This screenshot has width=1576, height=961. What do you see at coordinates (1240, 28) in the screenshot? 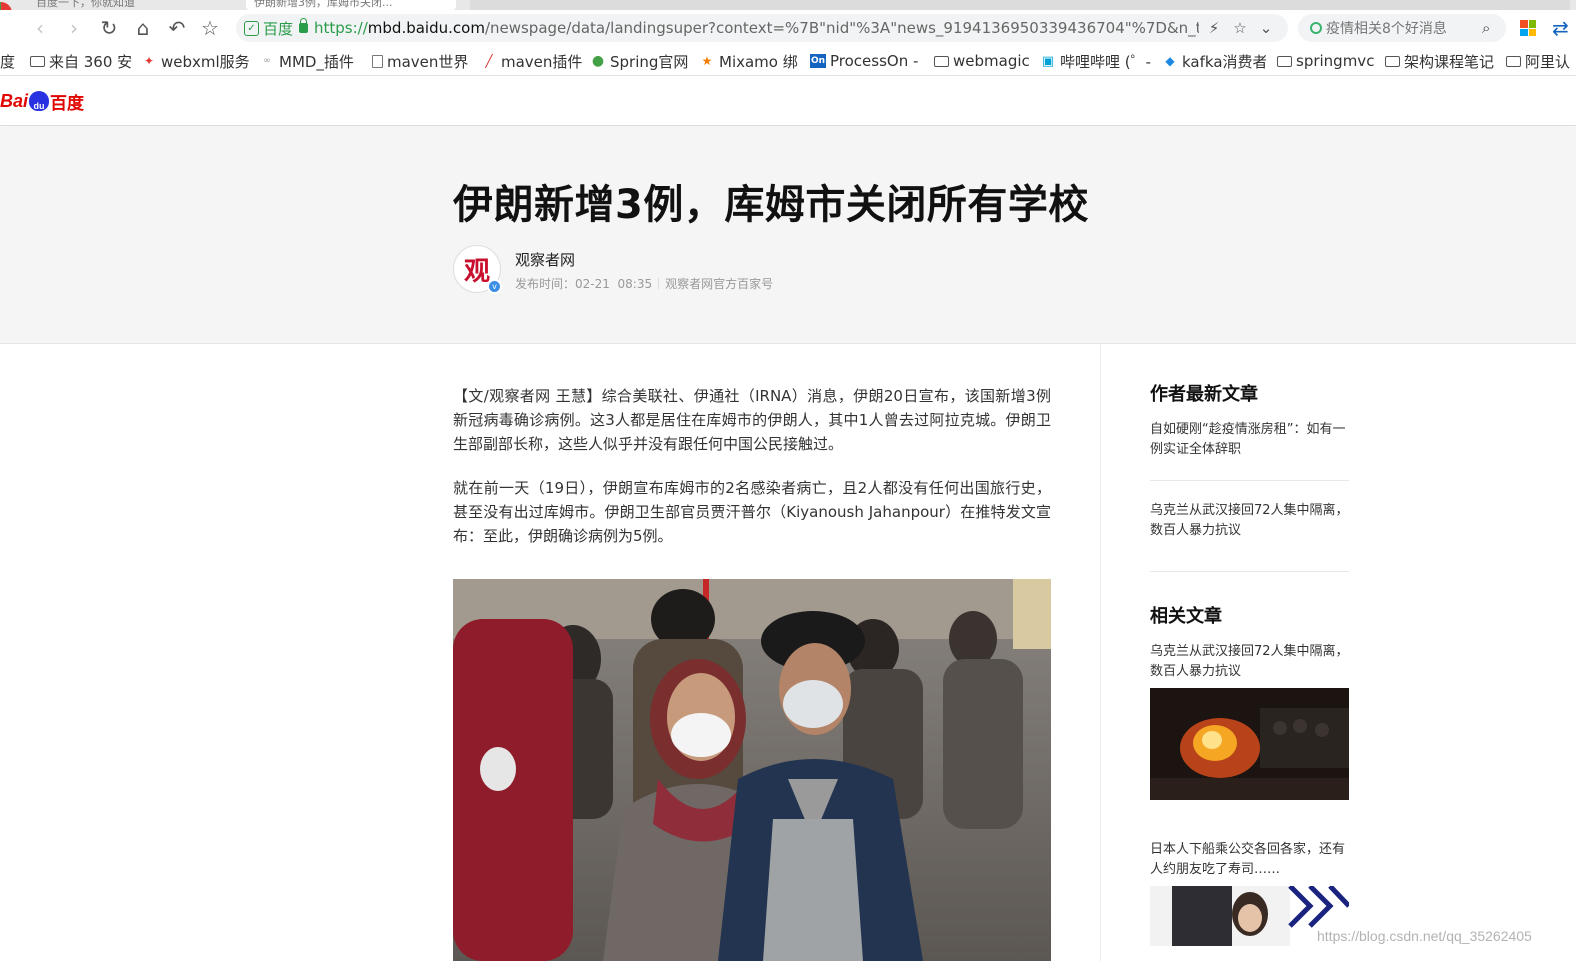
I see `favorite-star-icon: ☆` at bounding box center [1240, 28].